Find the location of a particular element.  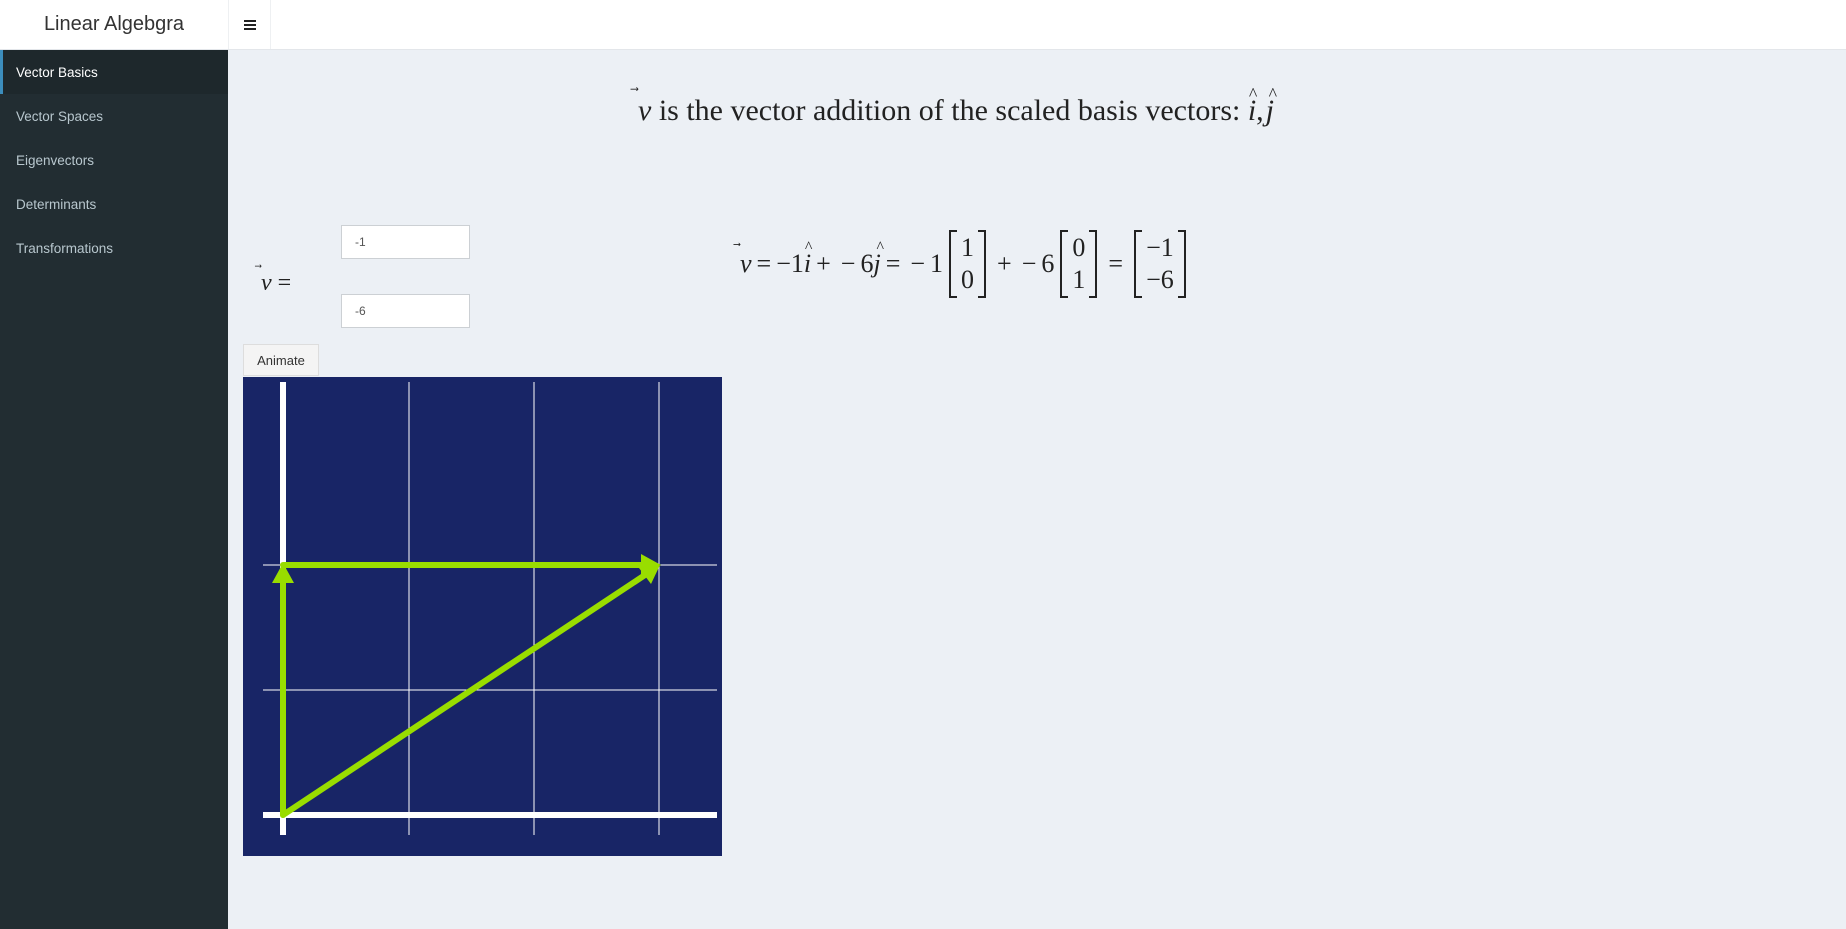

sidebar-item-vector-spaces: Vector Spaces is located at coordinates (114, 116).